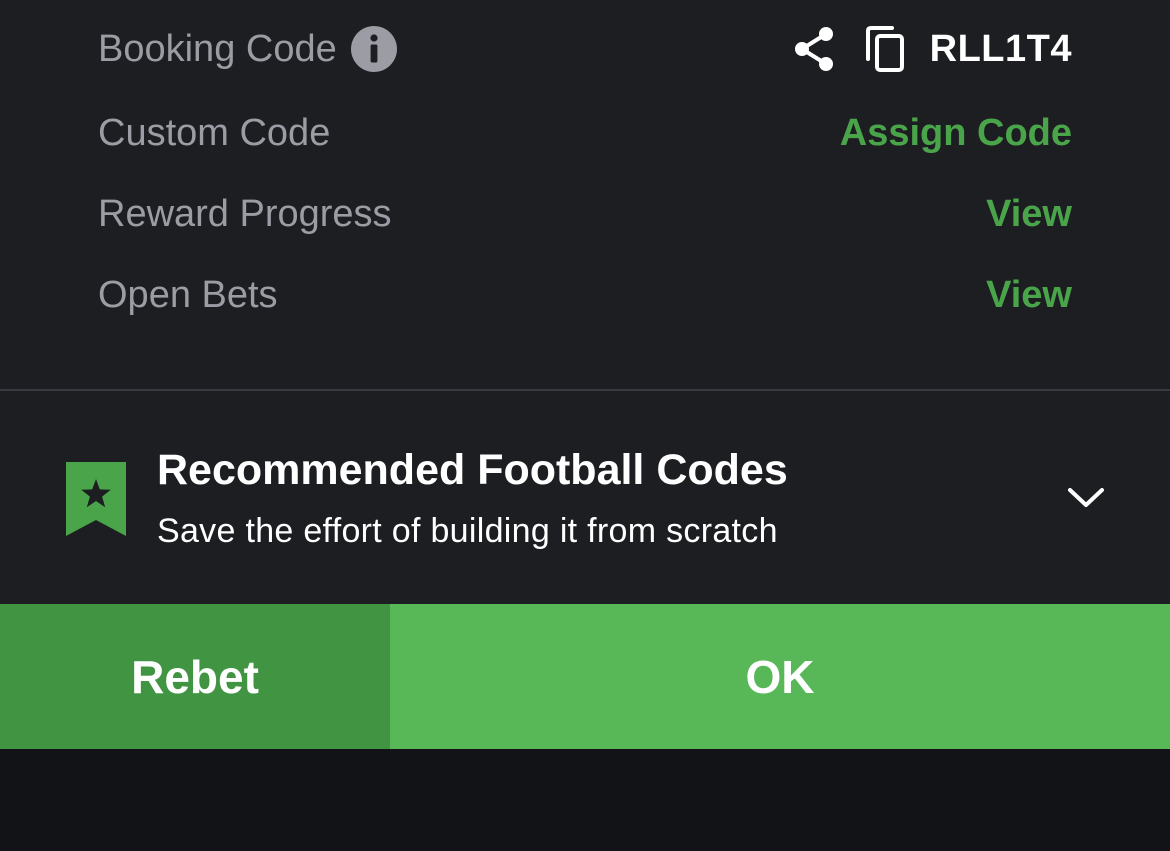  I want to click on recommended-codes-title: Recommended Football Codes, so click(472, 470).